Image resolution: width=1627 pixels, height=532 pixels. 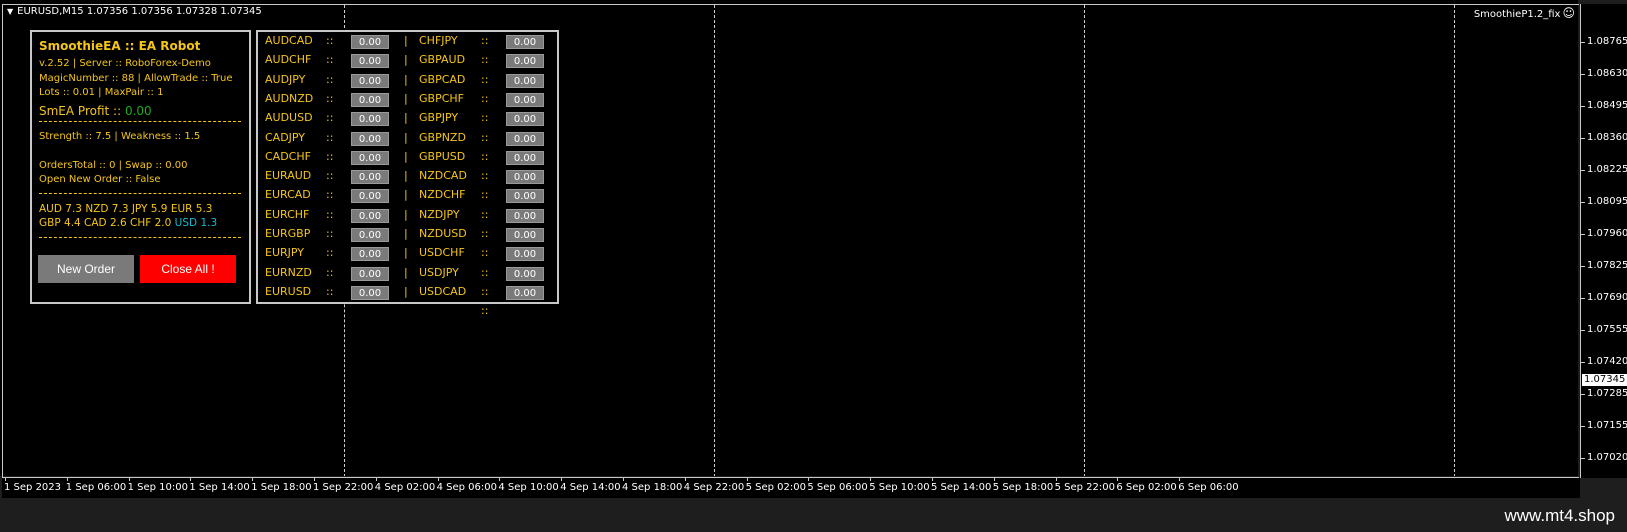 What do you see at coordinates (120, 136) in the screenshot?
I see `strength-weakness: Strength :: 7.5 | Weakness :: 1.5` at bounding box center [120, 136].